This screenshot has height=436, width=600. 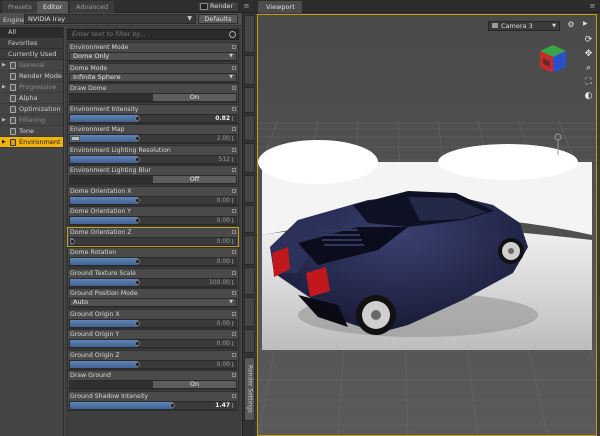 I want to click on reset-view-icon: ◐, so click(x=588, y=96).